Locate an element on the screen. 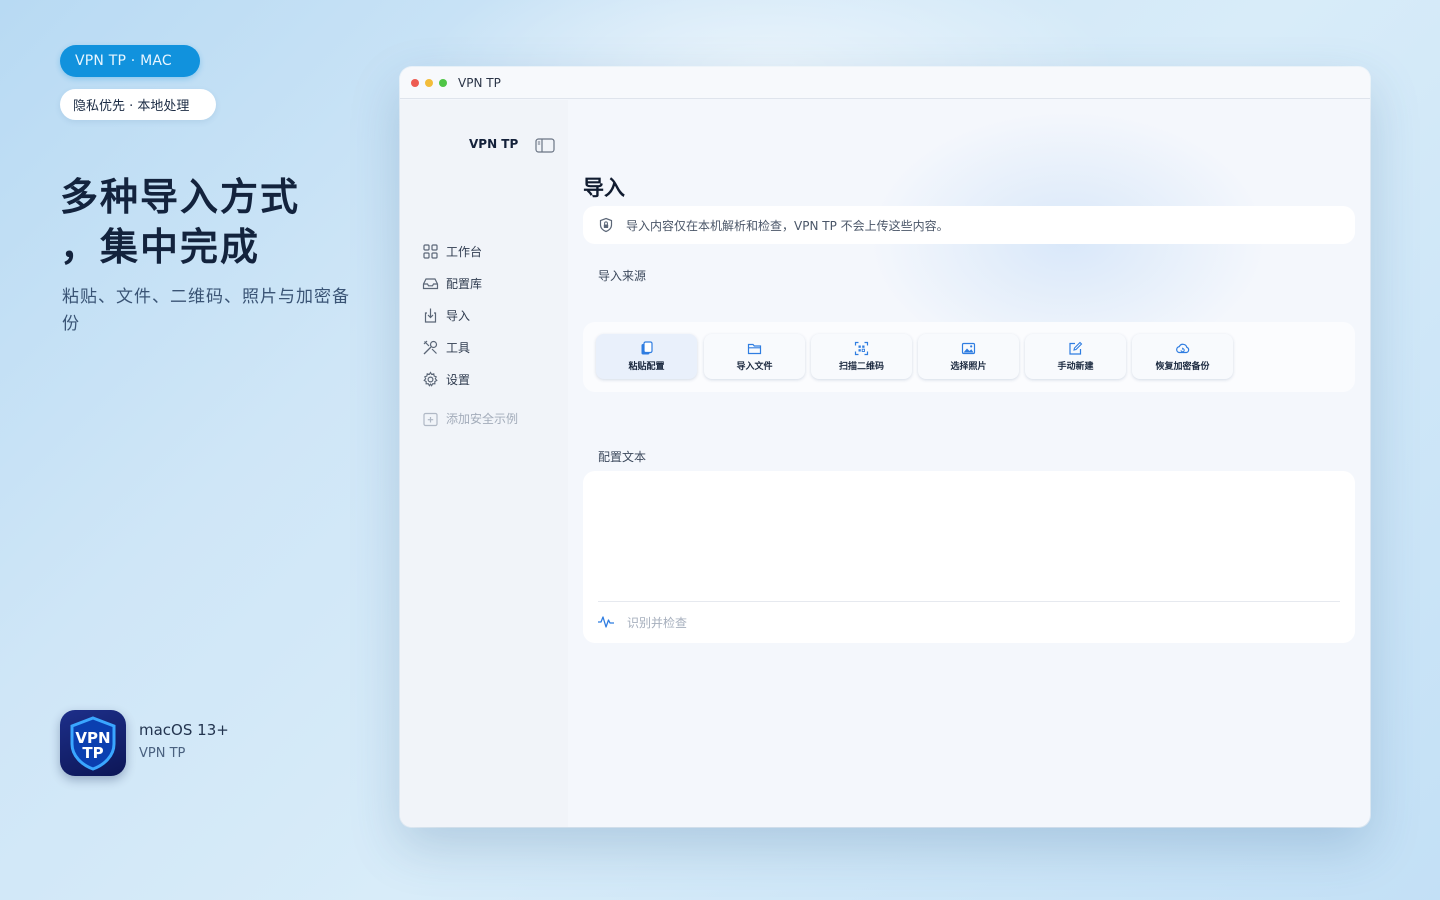 This screenshot has width=1440, height=900. minimize-window-button is located at coordinates (429, 83).